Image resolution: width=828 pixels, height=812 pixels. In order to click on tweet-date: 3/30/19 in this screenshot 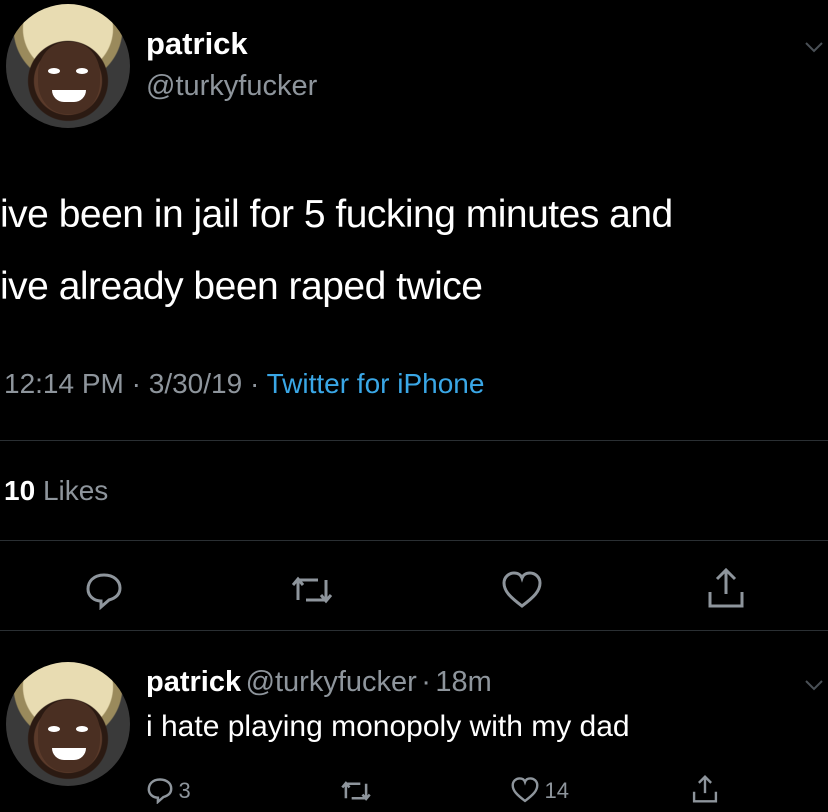, I will do `click(195, 383)`.